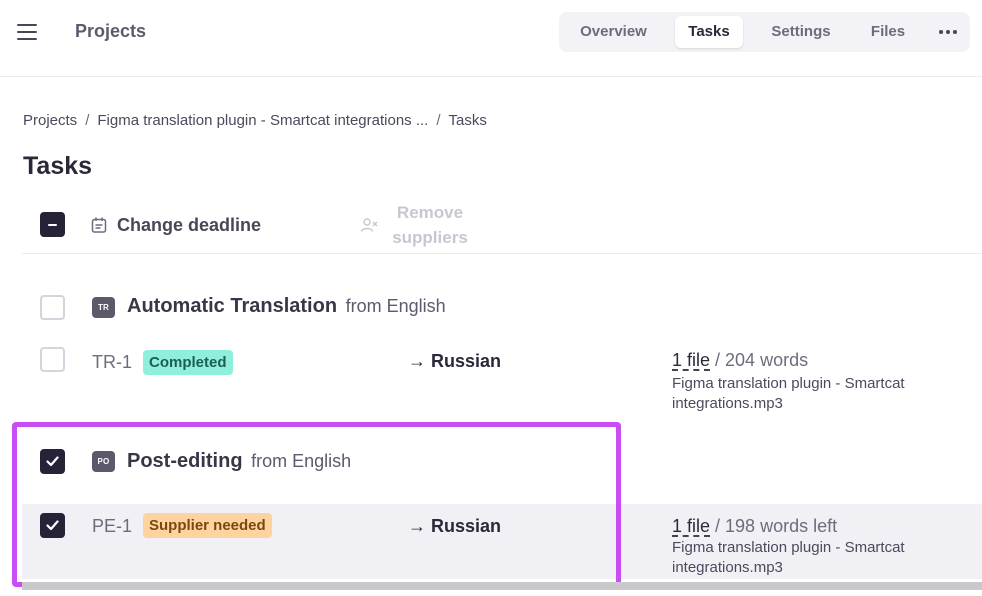 This screenshot has height=596, width=982. What do you see at coordinates (99, 225) in the screenshot?
I see `calendar-icon` at bounding box center [99, 225].